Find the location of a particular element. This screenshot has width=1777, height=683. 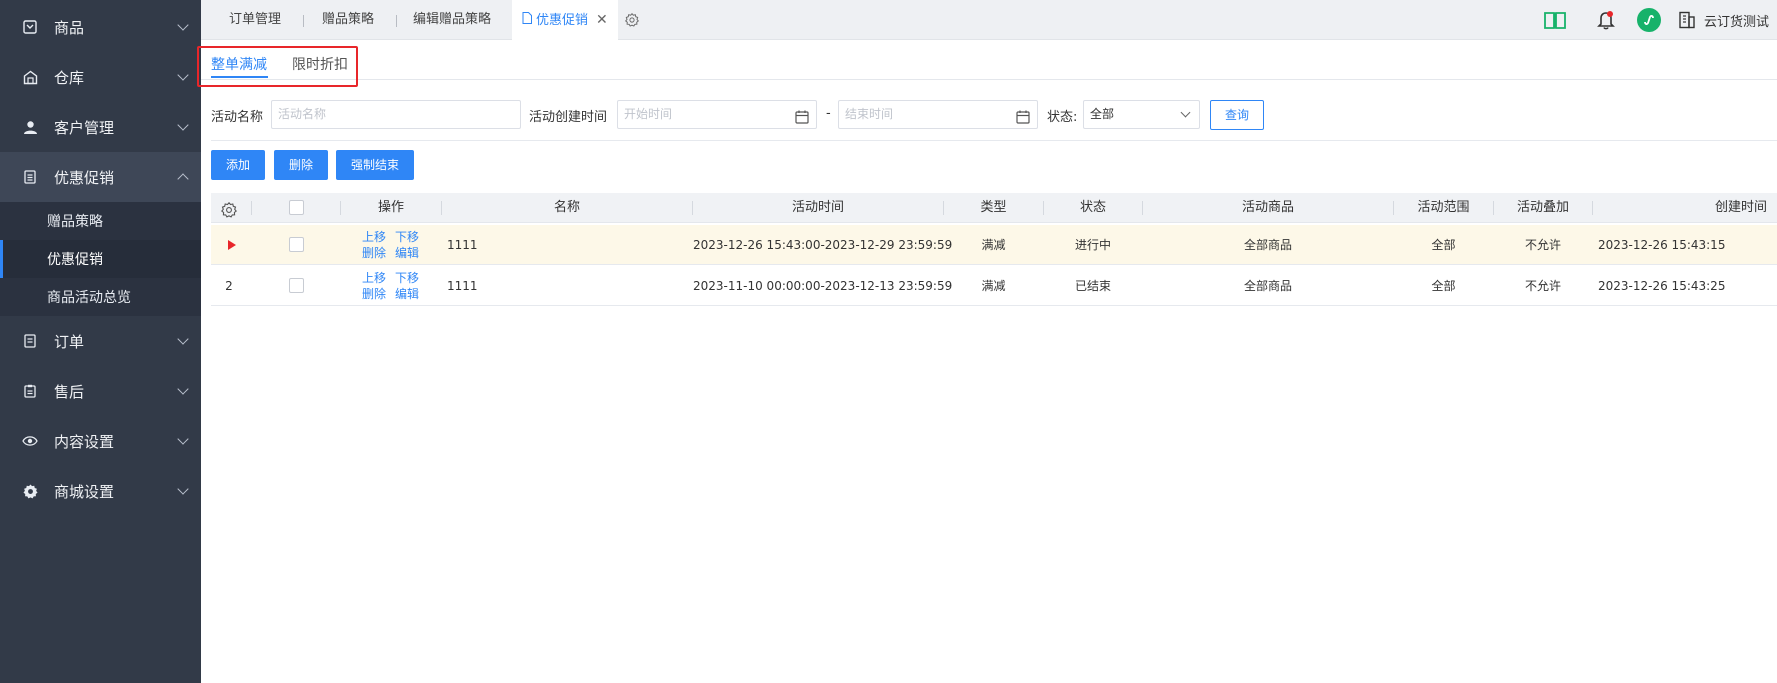

tab-label: 编辑赠品策略 is located at coordinates (452, 19).